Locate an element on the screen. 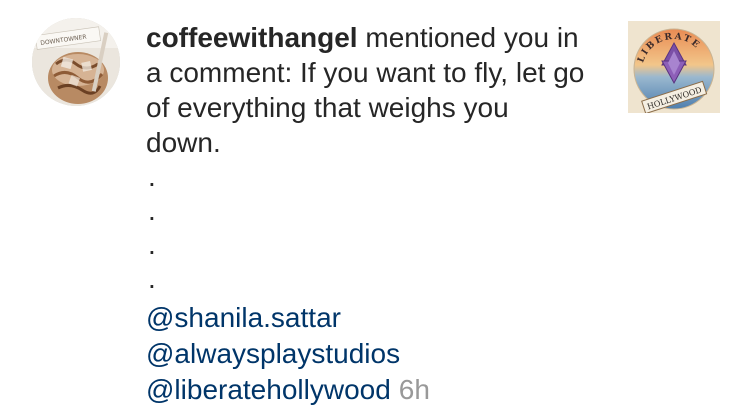 The width and height of the screenshot is (750, 407). mention-link: @liberatehollywood is located at coordinates (268, 389).